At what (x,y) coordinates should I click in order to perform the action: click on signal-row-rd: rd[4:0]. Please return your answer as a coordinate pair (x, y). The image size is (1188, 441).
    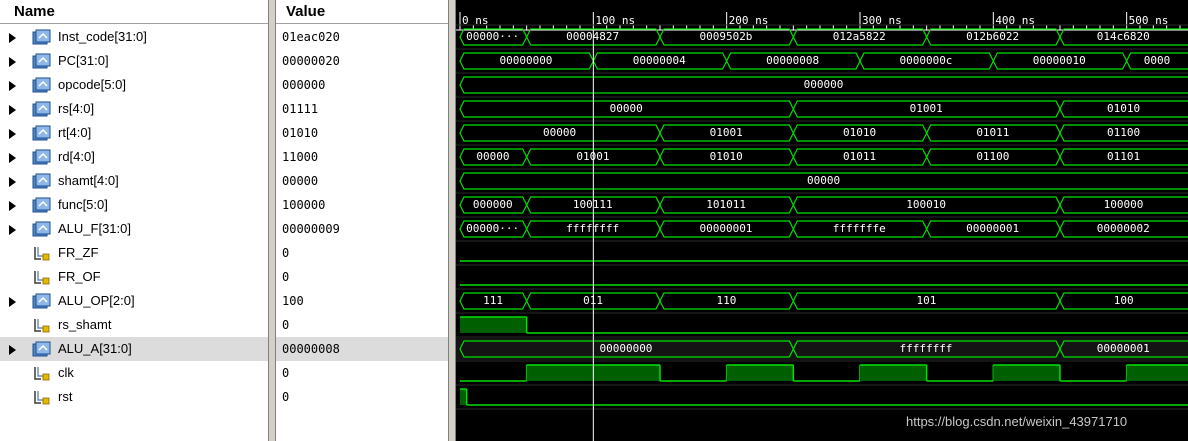
    Looking at the image, I should click on (134, 157).